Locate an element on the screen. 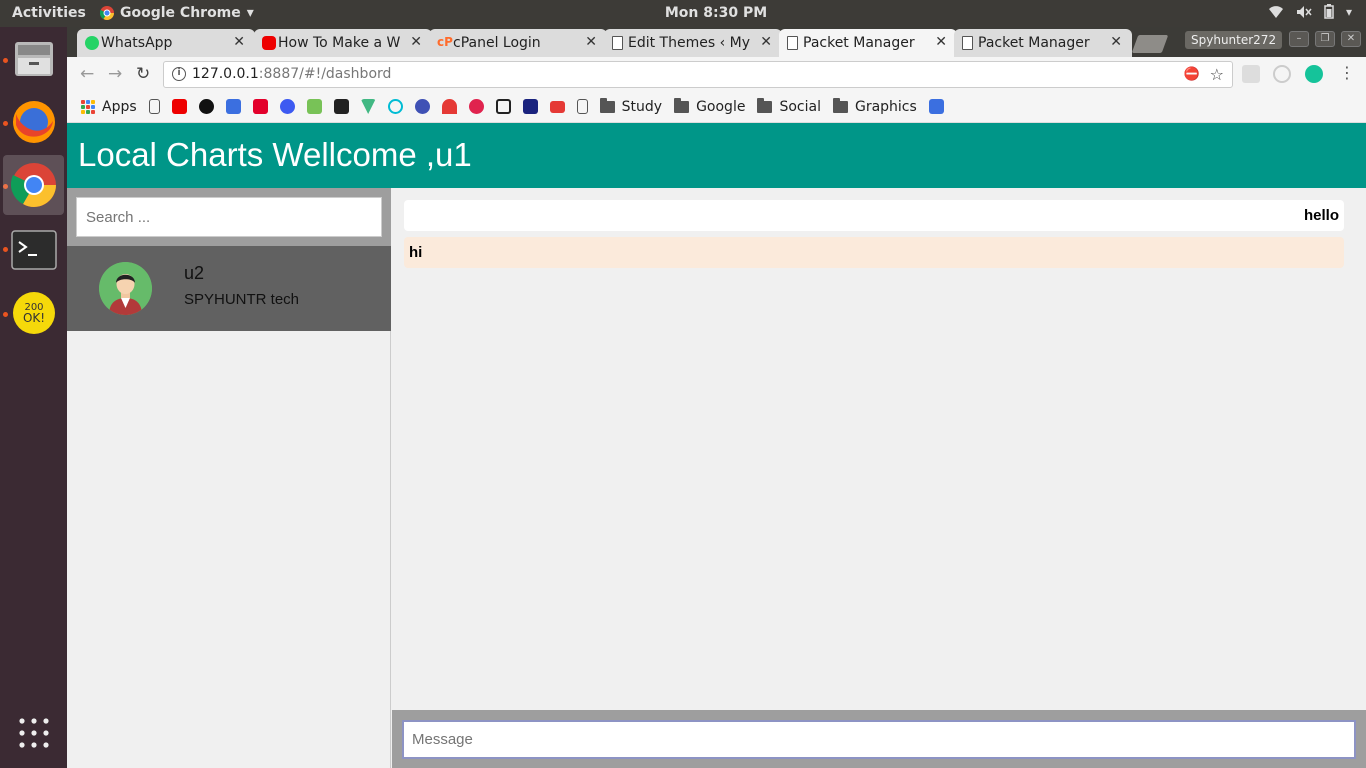  http-status-launcher: 200 OK! is located at coordinates (33, 313).